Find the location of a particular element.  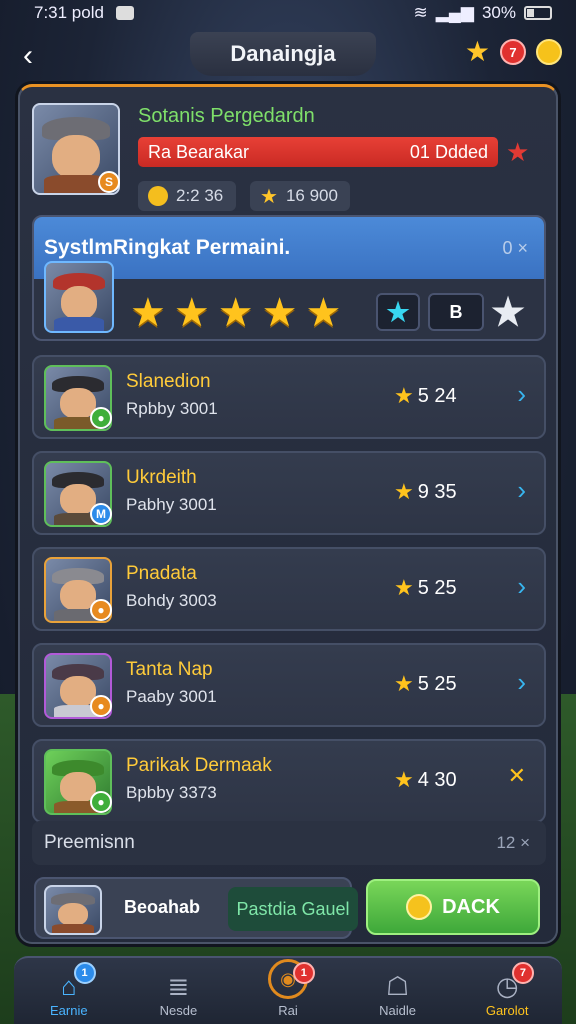

player-score: 5 24 is located at coordinates (437, 395).